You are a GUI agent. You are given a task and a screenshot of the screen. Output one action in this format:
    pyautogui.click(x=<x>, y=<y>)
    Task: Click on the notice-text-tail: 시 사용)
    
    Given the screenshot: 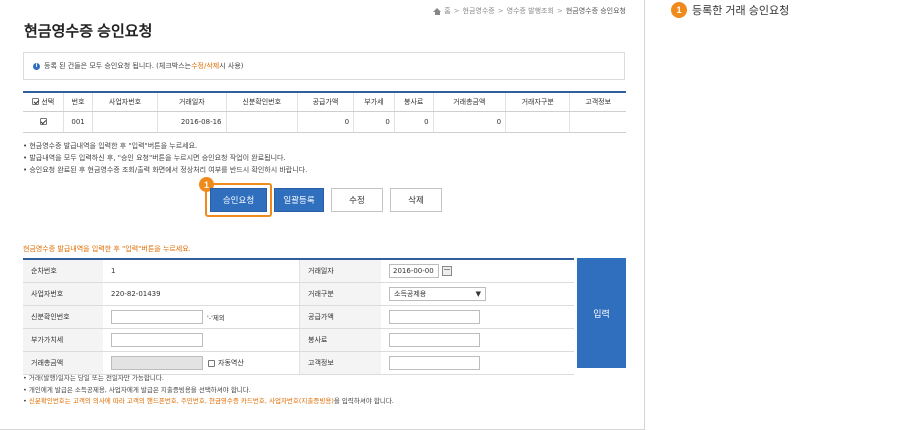 What is the action you would take?
    pyautogui.click(x=231, y=66)
    